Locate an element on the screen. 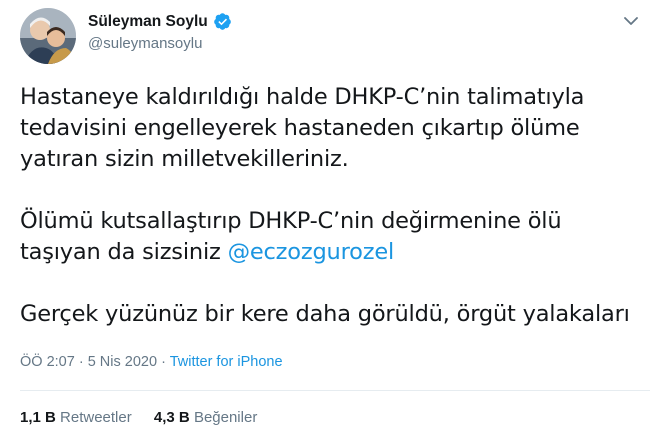 Image resolution: width=660 pixels, height=440 pixels. author-handle: @suleymansoylu is located at coordinates (145, 43).